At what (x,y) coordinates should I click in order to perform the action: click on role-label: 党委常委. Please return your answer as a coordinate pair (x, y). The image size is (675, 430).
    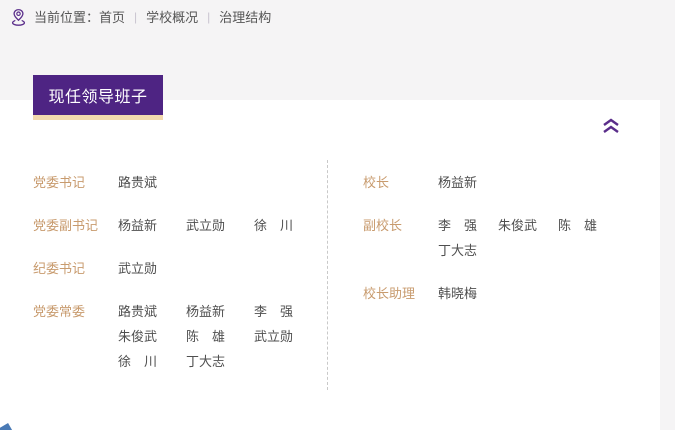
    Looking at the image, I should click on (59, 311).